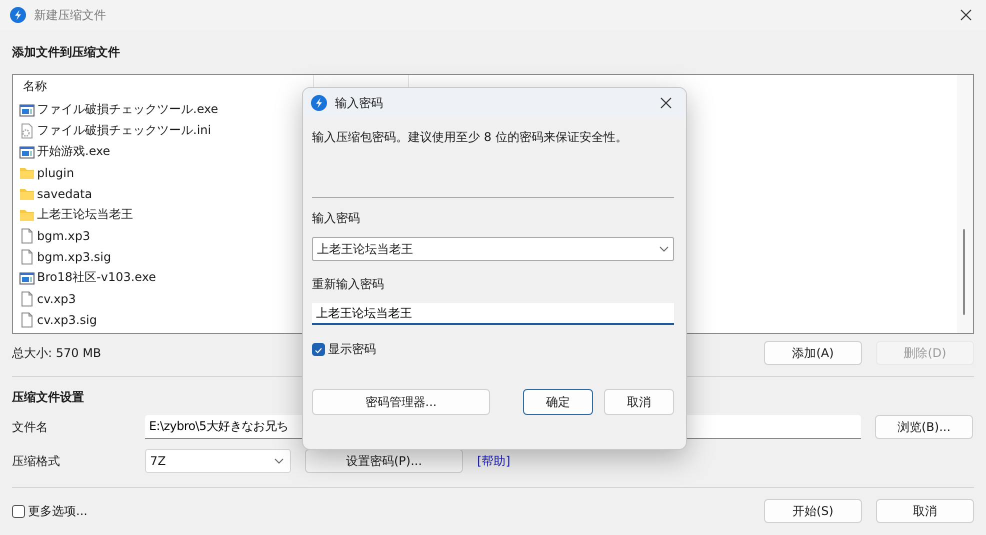 The height and width of the screenshot is (535, 986). Describe the element at coordinates (964, 272) in the screenshot. I see `scrollbar-thumb` at that location.